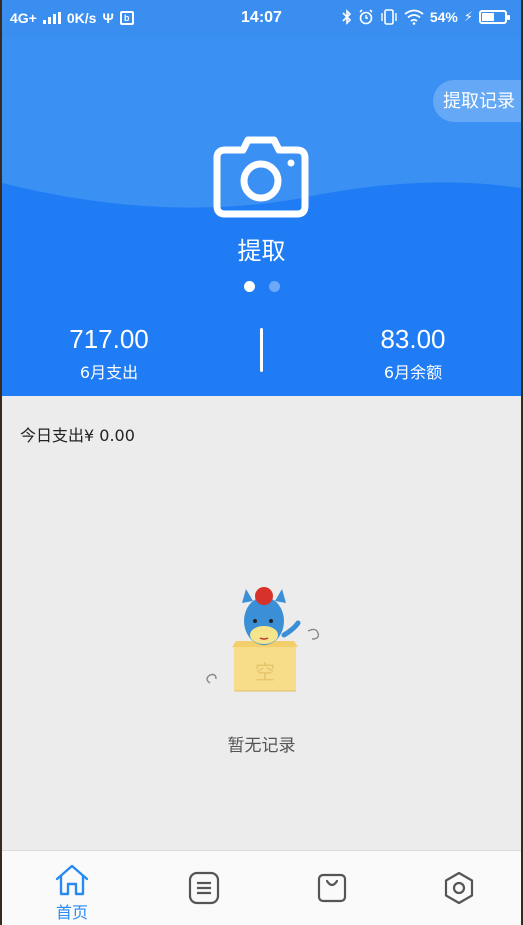  I want to click on bluetooth-icon, so click(346, 17).